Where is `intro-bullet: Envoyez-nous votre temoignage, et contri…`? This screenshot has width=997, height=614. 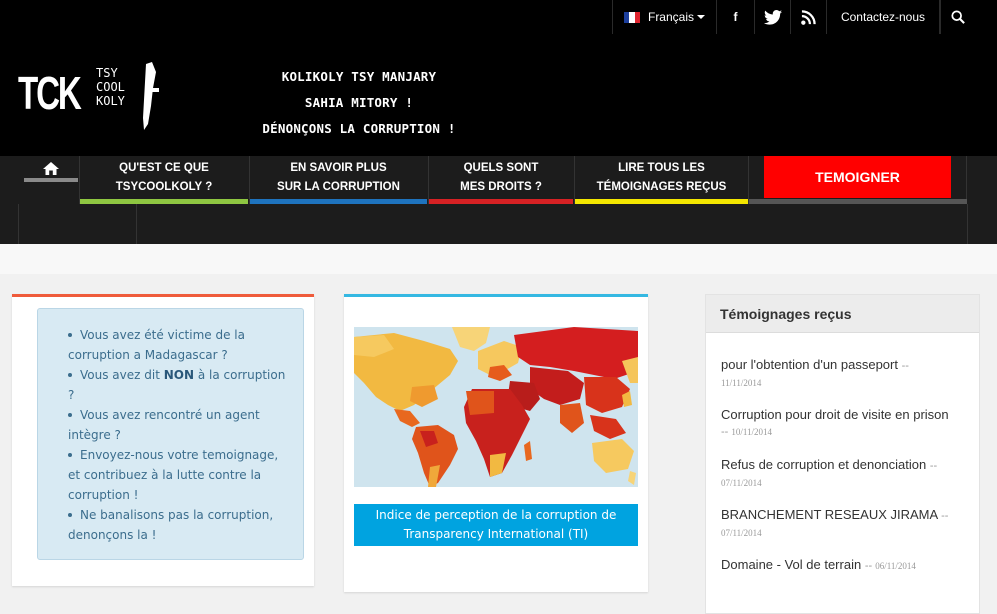
intro-bullet: Envoyez-nous votre temoignage, et contri… is located at coordinates (173, 475).